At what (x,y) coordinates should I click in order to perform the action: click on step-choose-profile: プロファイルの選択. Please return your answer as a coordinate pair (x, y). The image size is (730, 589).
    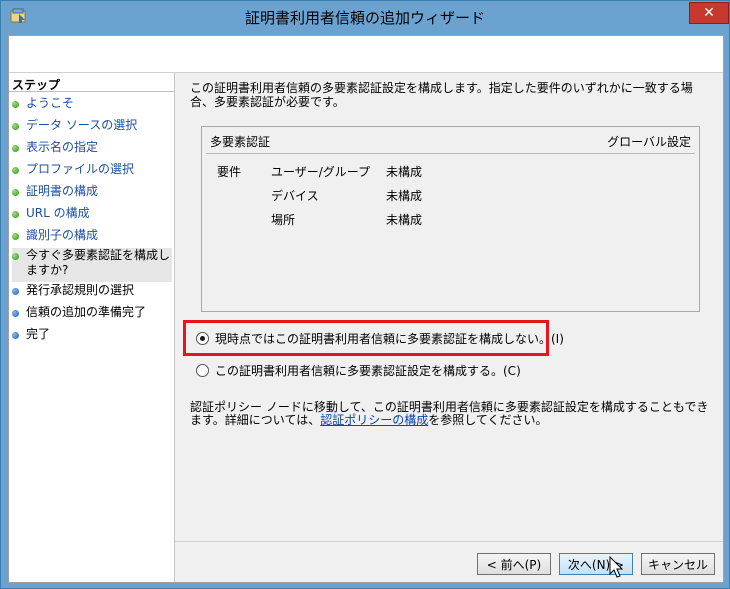
    Looking at the image, I should click on (92, 169).